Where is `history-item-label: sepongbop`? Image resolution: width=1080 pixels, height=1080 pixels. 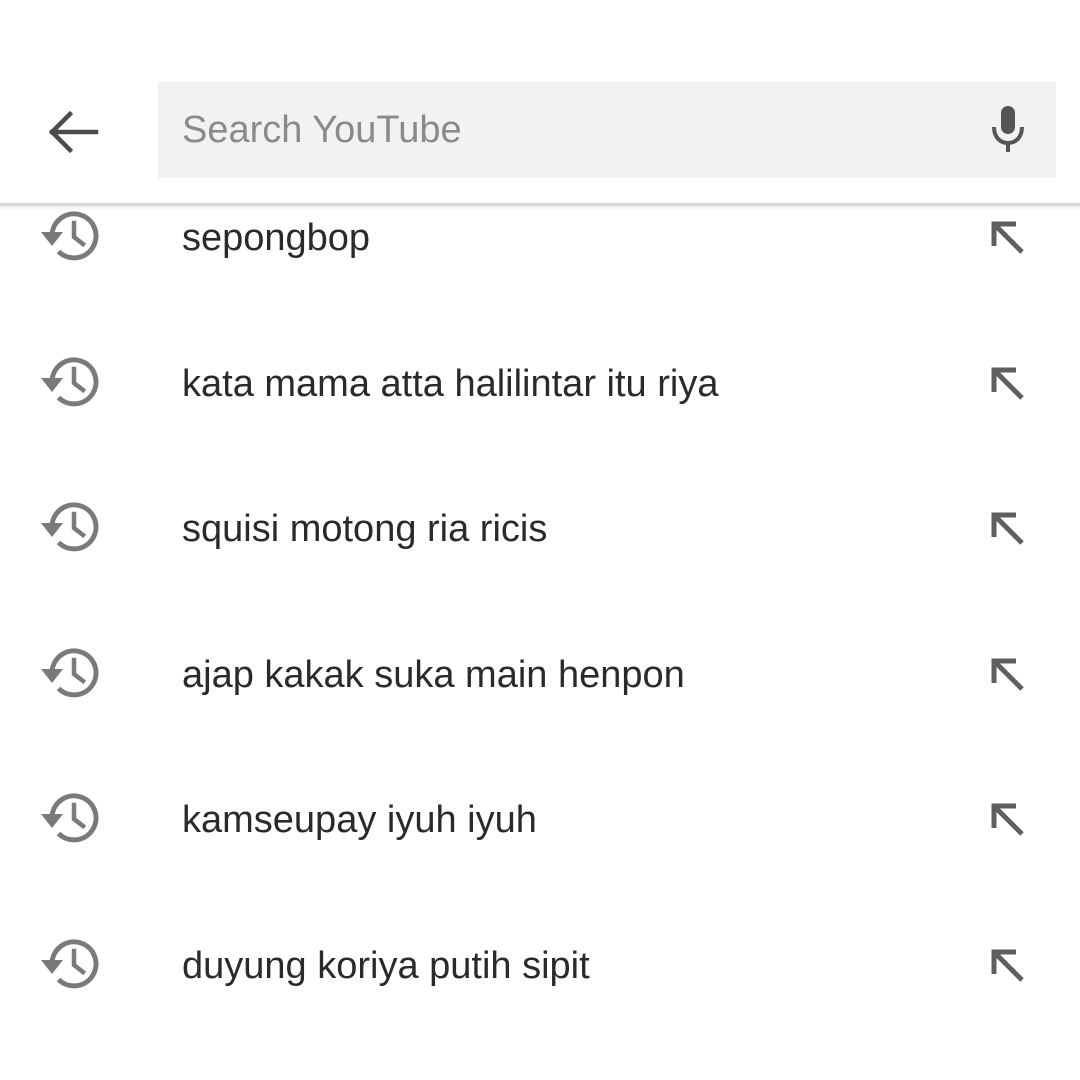
history-item-label: sepongbop is located at coordinates (276, 238).